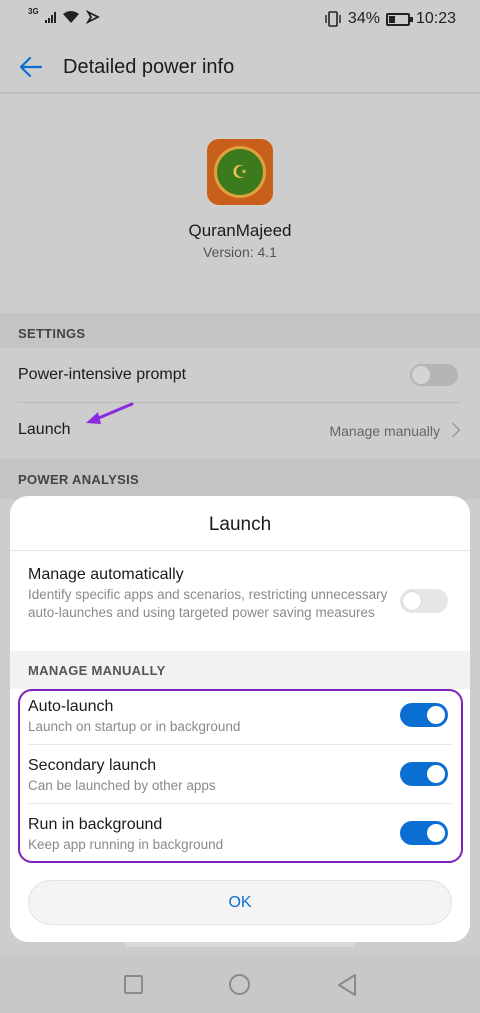 The width and height of the screenshot is (480, 1013). What do you see at coordinates (240, 944) in the screenshot?
I see `underlying-card-edge` at bounding box center [240, 944].